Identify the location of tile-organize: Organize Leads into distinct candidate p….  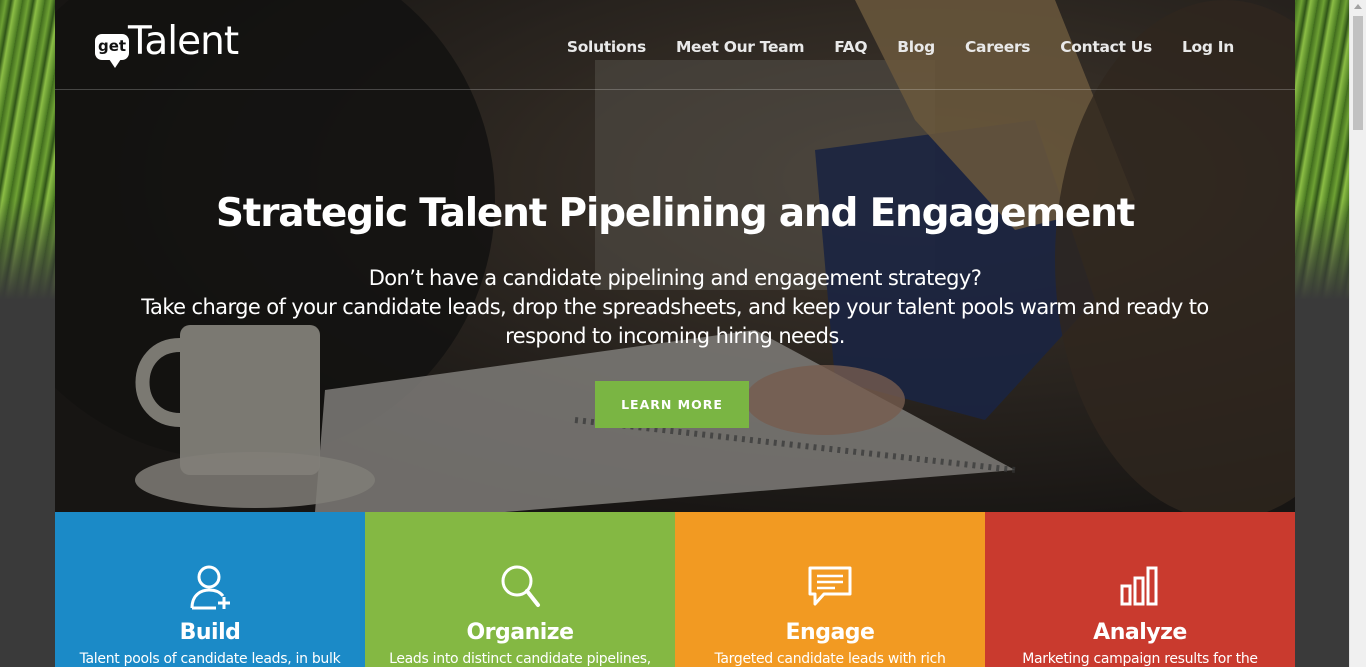
(520, 589).